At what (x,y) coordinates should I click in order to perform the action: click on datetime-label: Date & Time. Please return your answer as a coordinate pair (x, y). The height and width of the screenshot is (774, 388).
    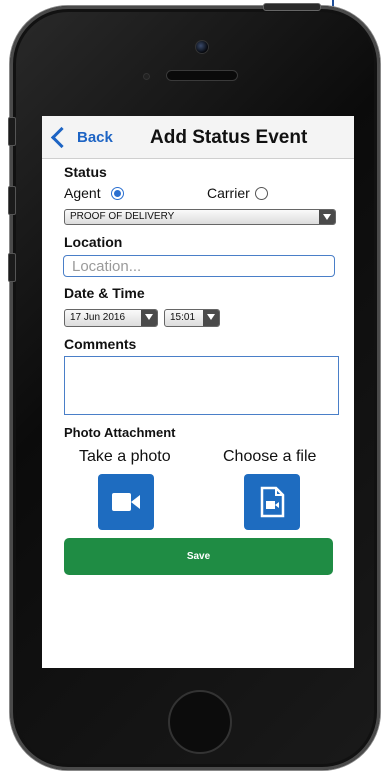
    Looking at the image, I should click on (104, 293).